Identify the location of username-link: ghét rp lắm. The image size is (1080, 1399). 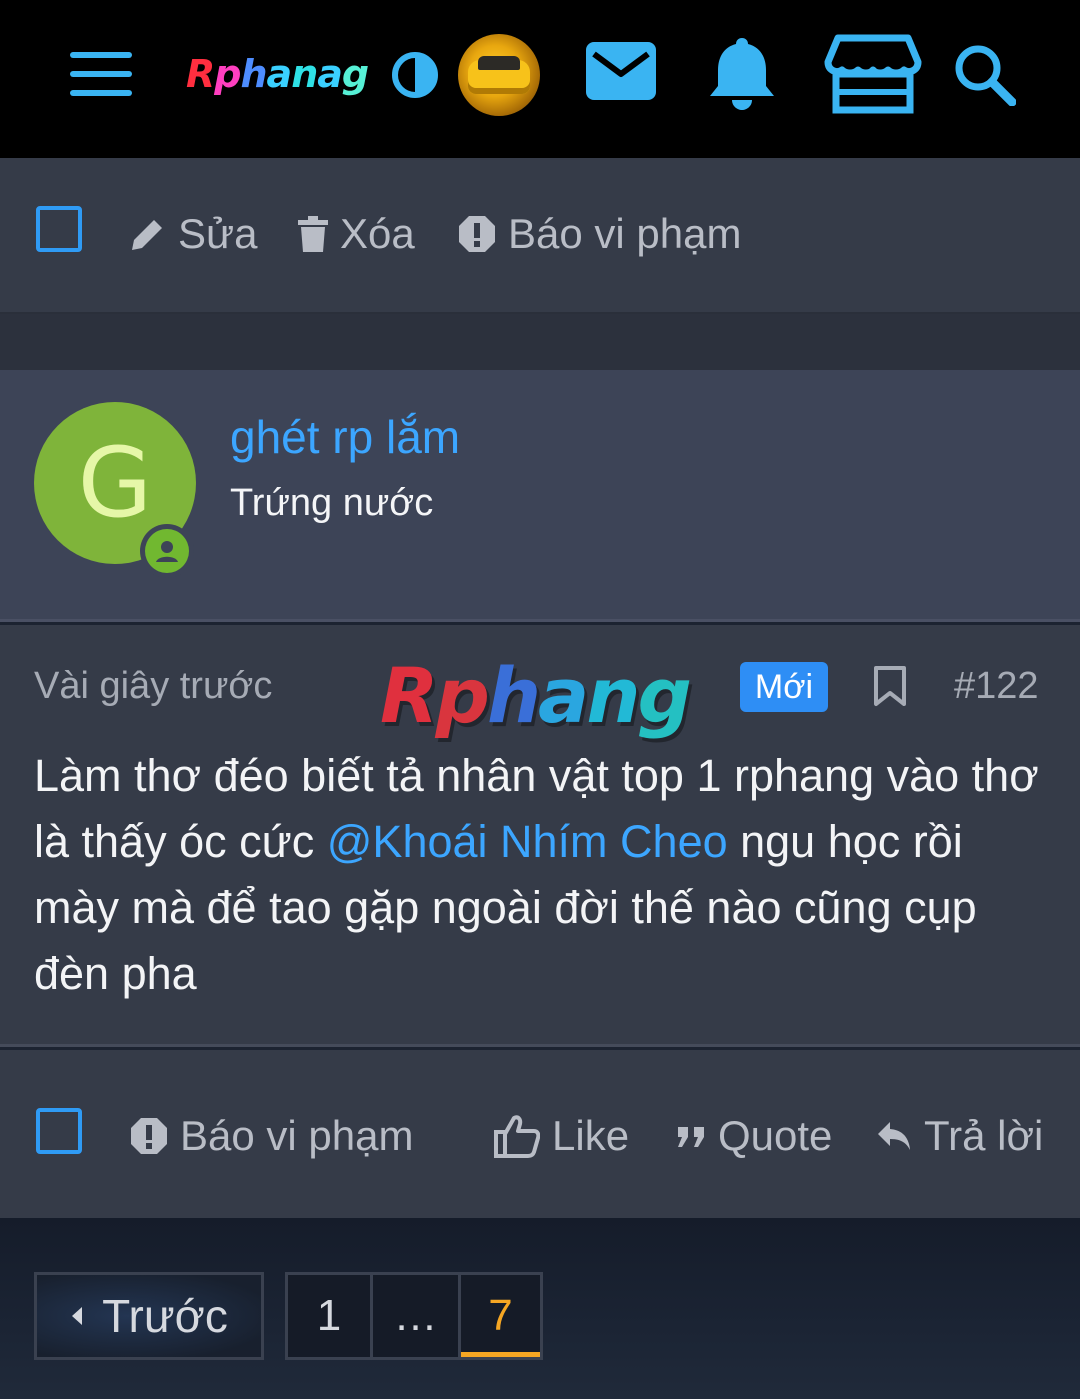
(345, 437).